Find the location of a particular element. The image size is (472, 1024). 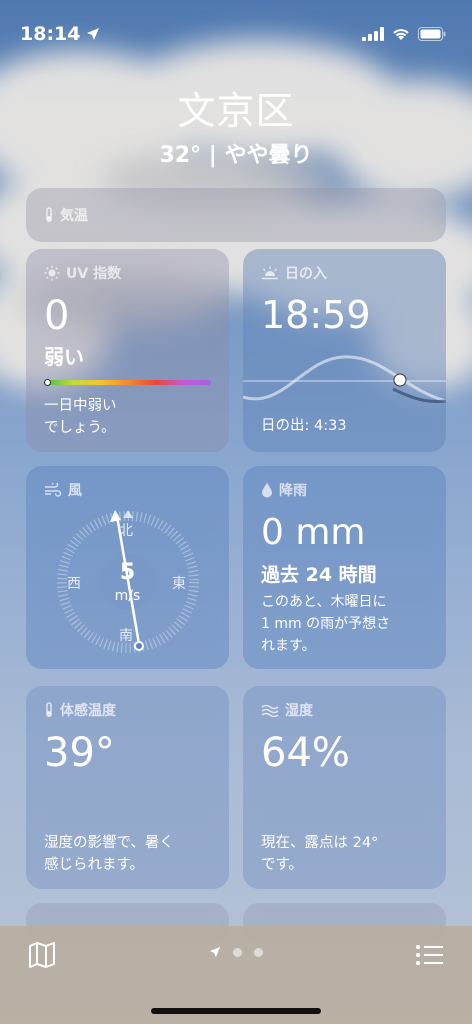

sun-icon is located at coordinates (52, 273).